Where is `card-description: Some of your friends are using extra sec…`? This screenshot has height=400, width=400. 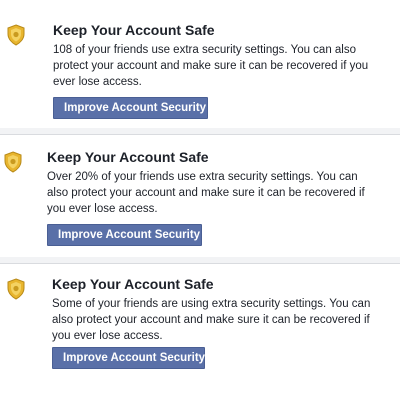 card-description: Some of your friends are using extra sec… is located at coordinates (211, 320).